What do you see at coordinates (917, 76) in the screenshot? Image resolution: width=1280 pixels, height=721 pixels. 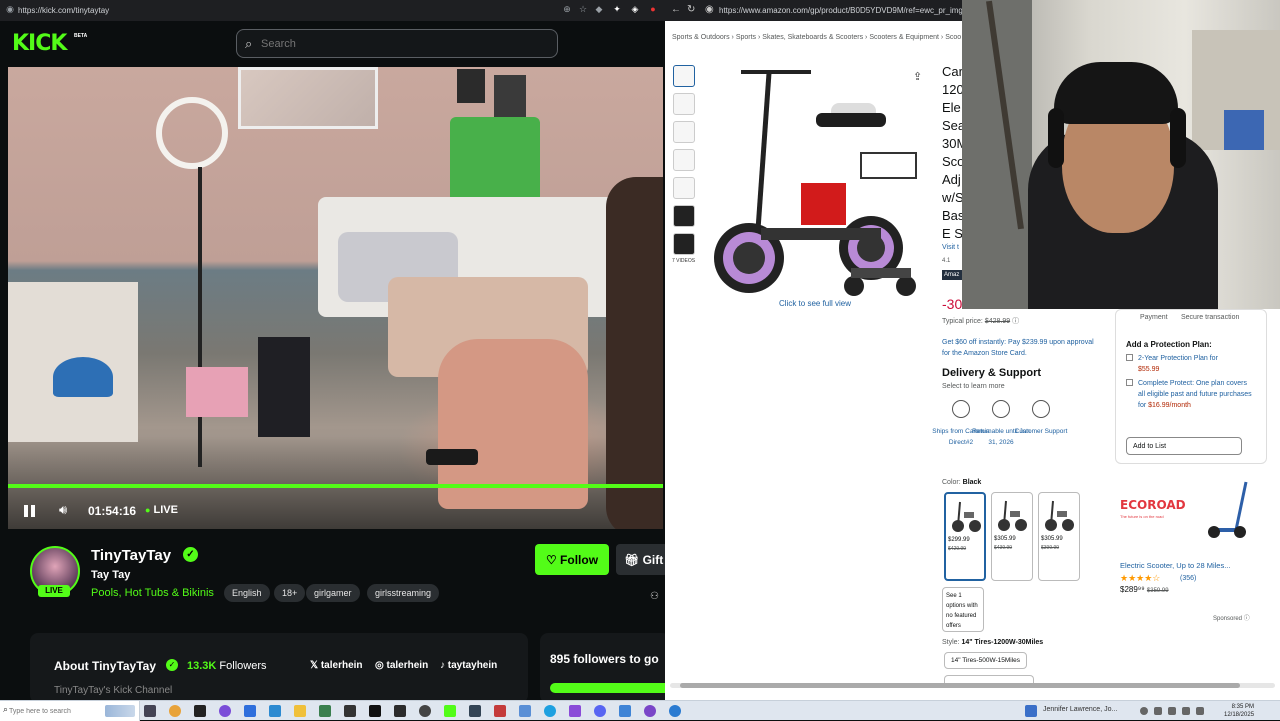 I see `share-icon: ⇪` at bounding box center [917, 76].